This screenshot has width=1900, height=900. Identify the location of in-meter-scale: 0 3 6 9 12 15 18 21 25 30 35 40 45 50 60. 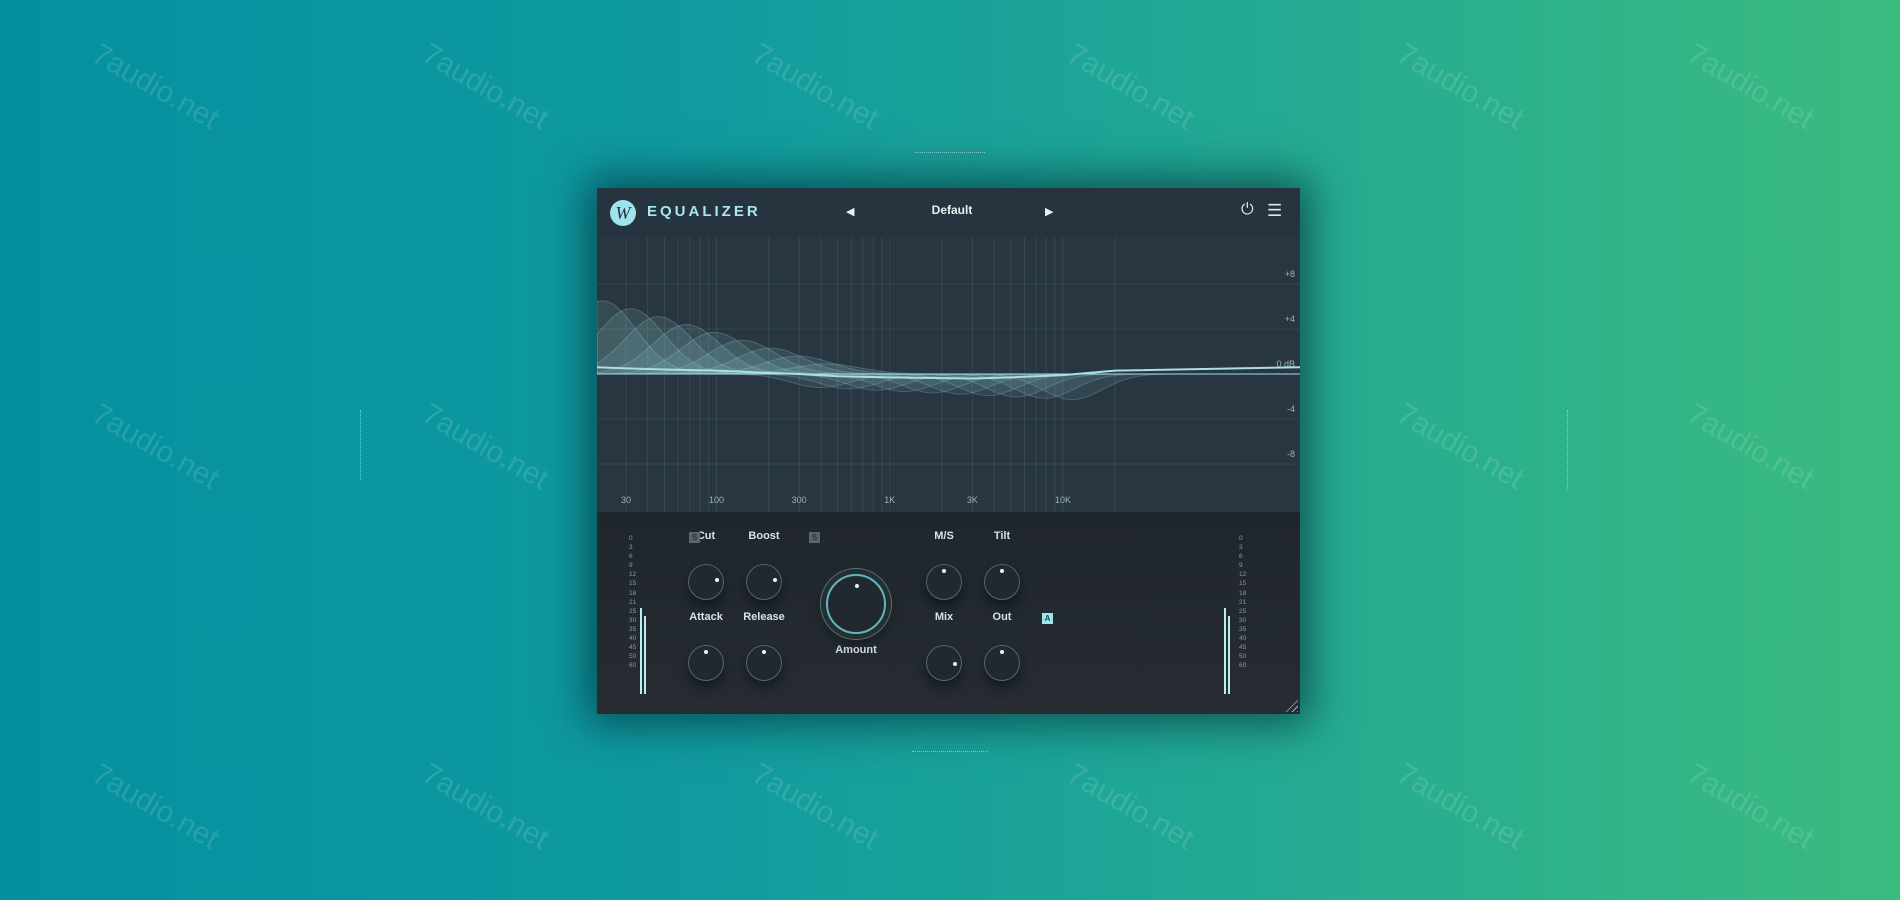
(632, 602).